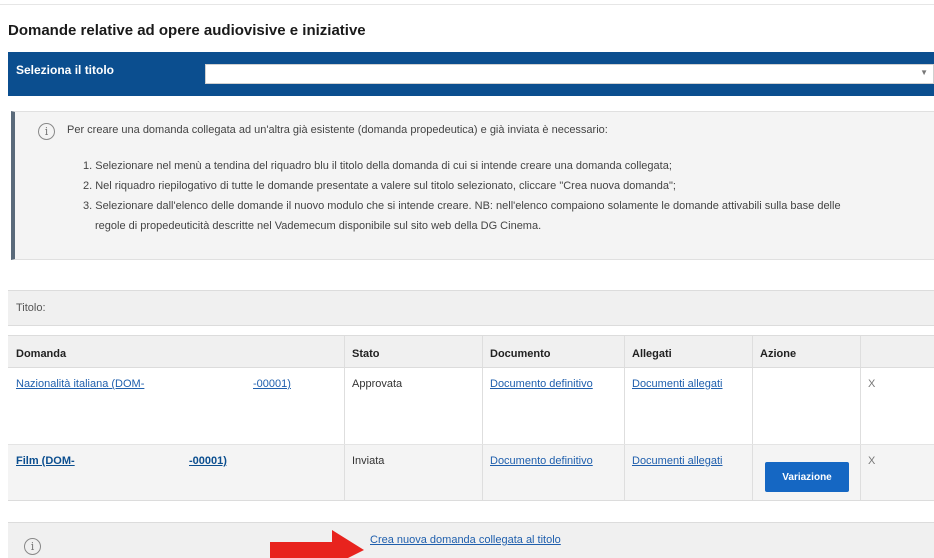 This screenshot has height=558, width=934. Describe the element at coordinates (317, 544) in the screenshot. I see `red-arrow-right-icon` at that location.